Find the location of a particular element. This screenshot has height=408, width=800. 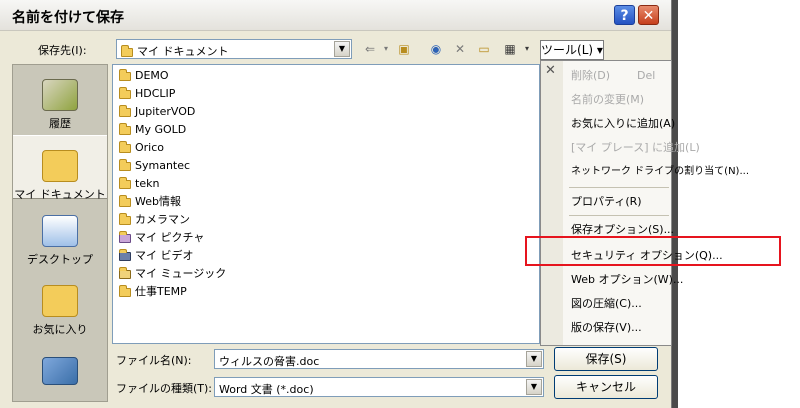

file-name: DEMO is located at coordinates (152, 75).